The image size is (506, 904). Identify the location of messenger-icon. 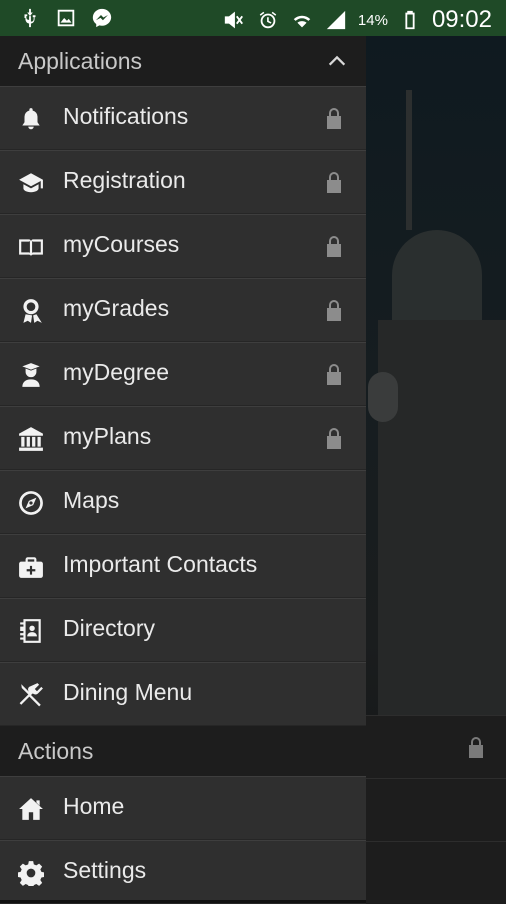
(102, 18).